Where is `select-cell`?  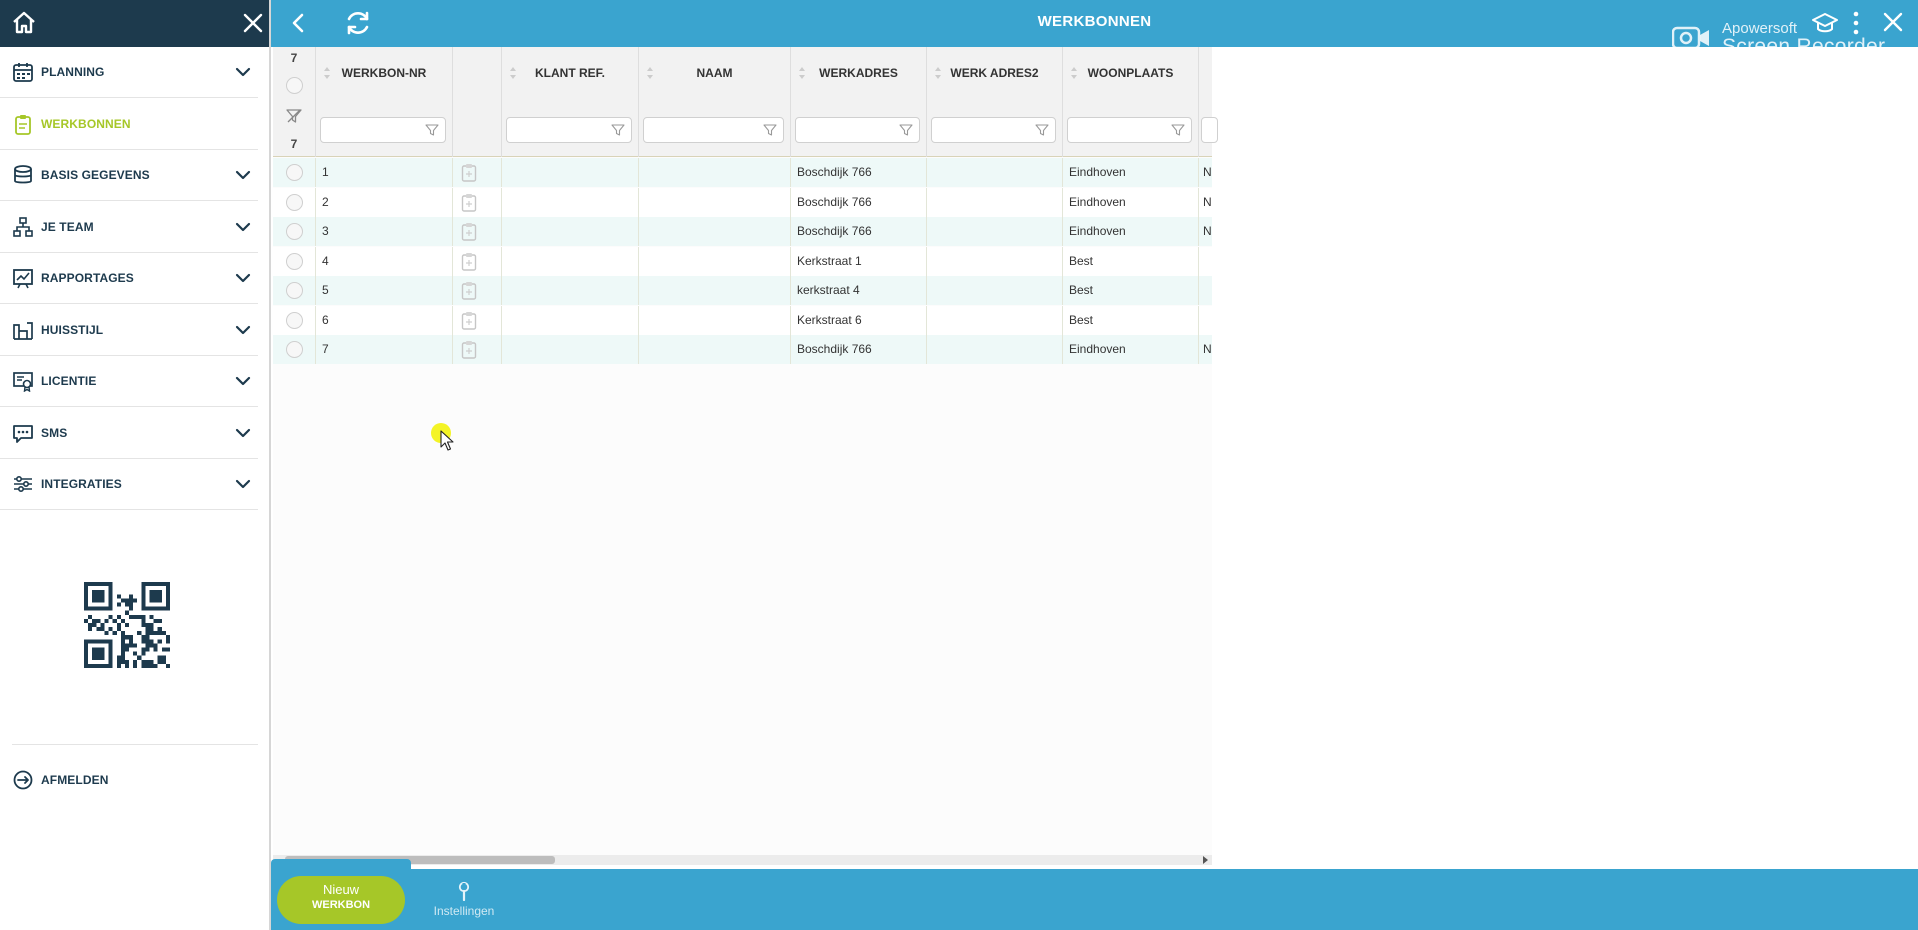 select-cell is located at coordinates (294, 231).